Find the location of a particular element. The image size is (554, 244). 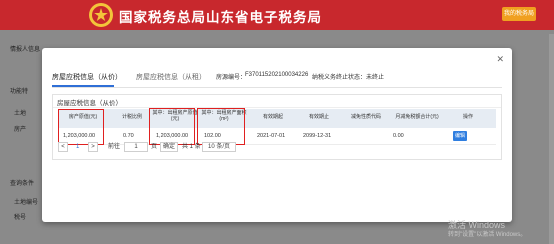

next-page-button: > is located at coordinates (93, 147).